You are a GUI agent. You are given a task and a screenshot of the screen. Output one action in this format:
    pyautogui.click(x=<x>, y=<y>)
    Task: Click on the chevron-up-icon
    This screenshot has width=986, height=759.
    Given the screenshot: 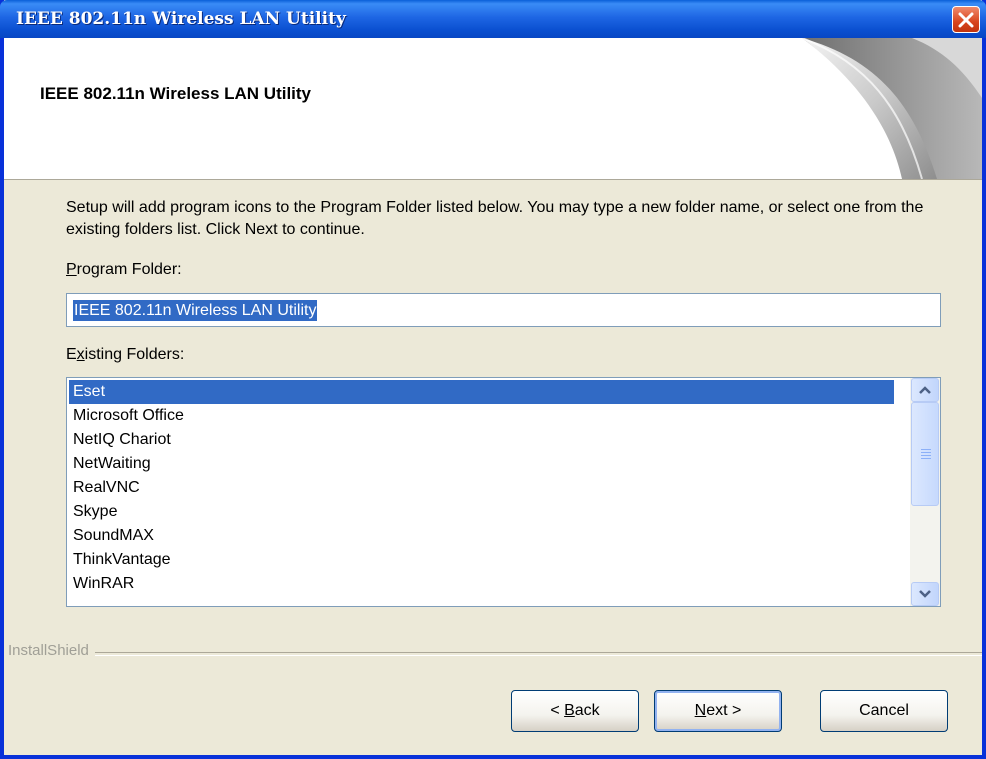 What is the action you would take?
    pyautogui.click(x=925, y=390)
    